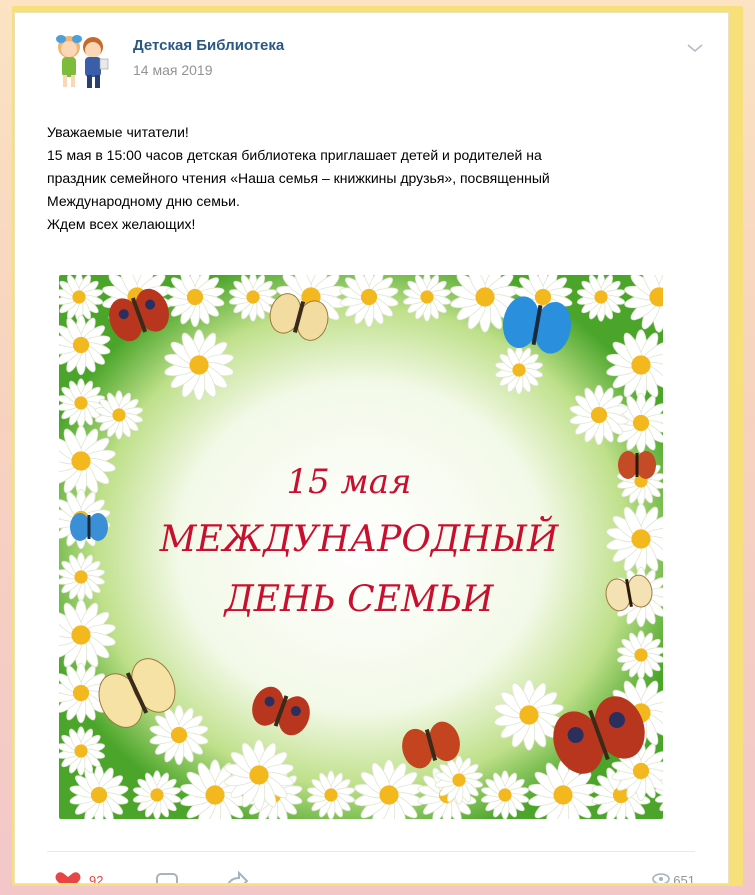 The width and height of the screenshot is (755, 895). Describe the element at coordinates (143, 201) in the screenshot. I see `text-line: Международному дню семьи.` at that location.